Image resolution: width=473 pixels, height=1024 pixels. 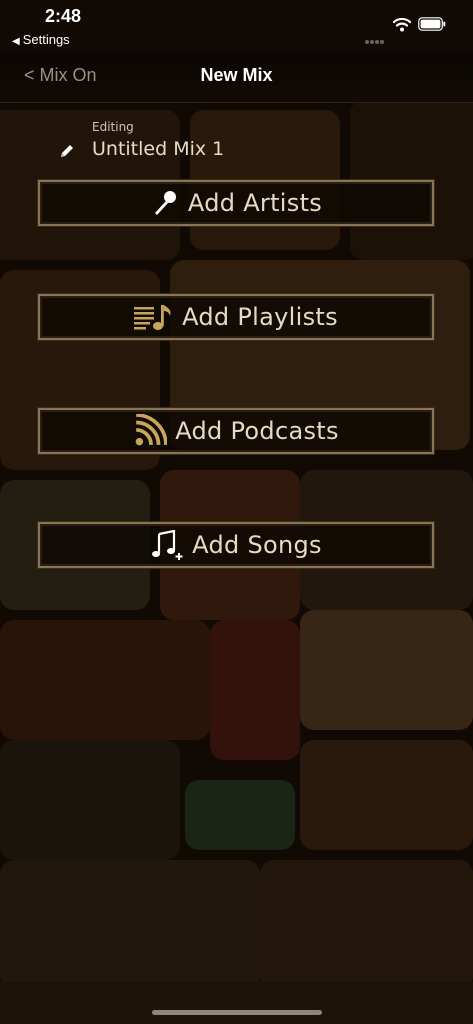 What do you see at coordinates (16, 41) in the screenshot?
I see `back-triangle-icon: ◀` at bounding box center [16, 41].